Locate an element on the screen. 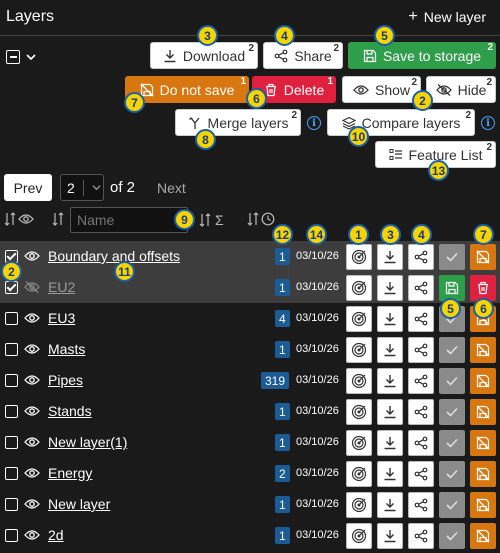 Image resolution: width=500 pixels, height=553 pixels. compare-info-icon: i is located at coordinates (488, 123).